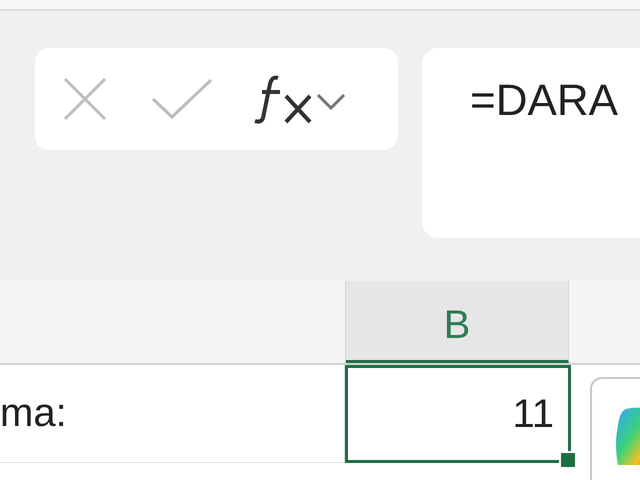 This screenshot has height=480, width=640. What do you see at coordinates (172, 414) in the screenshot?
I see `table-cell: ma:` at bounding box center [172, 414].